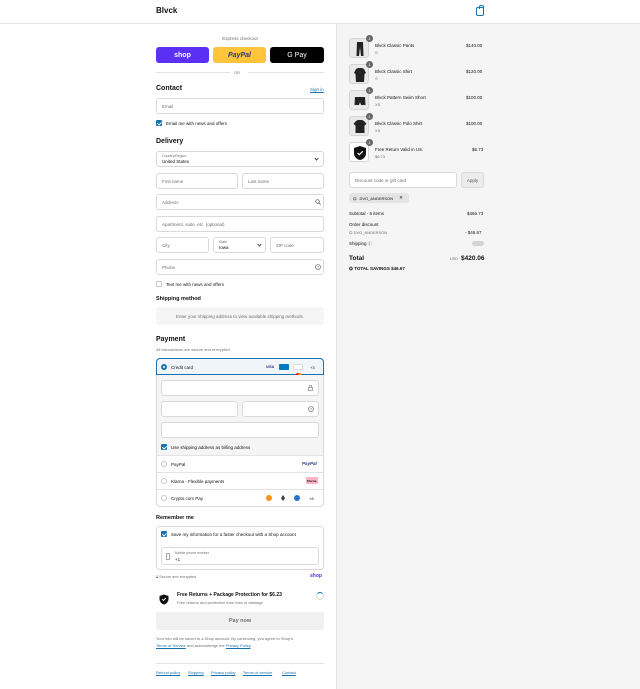 This screenshot has height=689, width=640. What do you see at coordinates (166, 10) in the screenshot?
I see `store-logo: Blvck` at bounding box center [166, 10].